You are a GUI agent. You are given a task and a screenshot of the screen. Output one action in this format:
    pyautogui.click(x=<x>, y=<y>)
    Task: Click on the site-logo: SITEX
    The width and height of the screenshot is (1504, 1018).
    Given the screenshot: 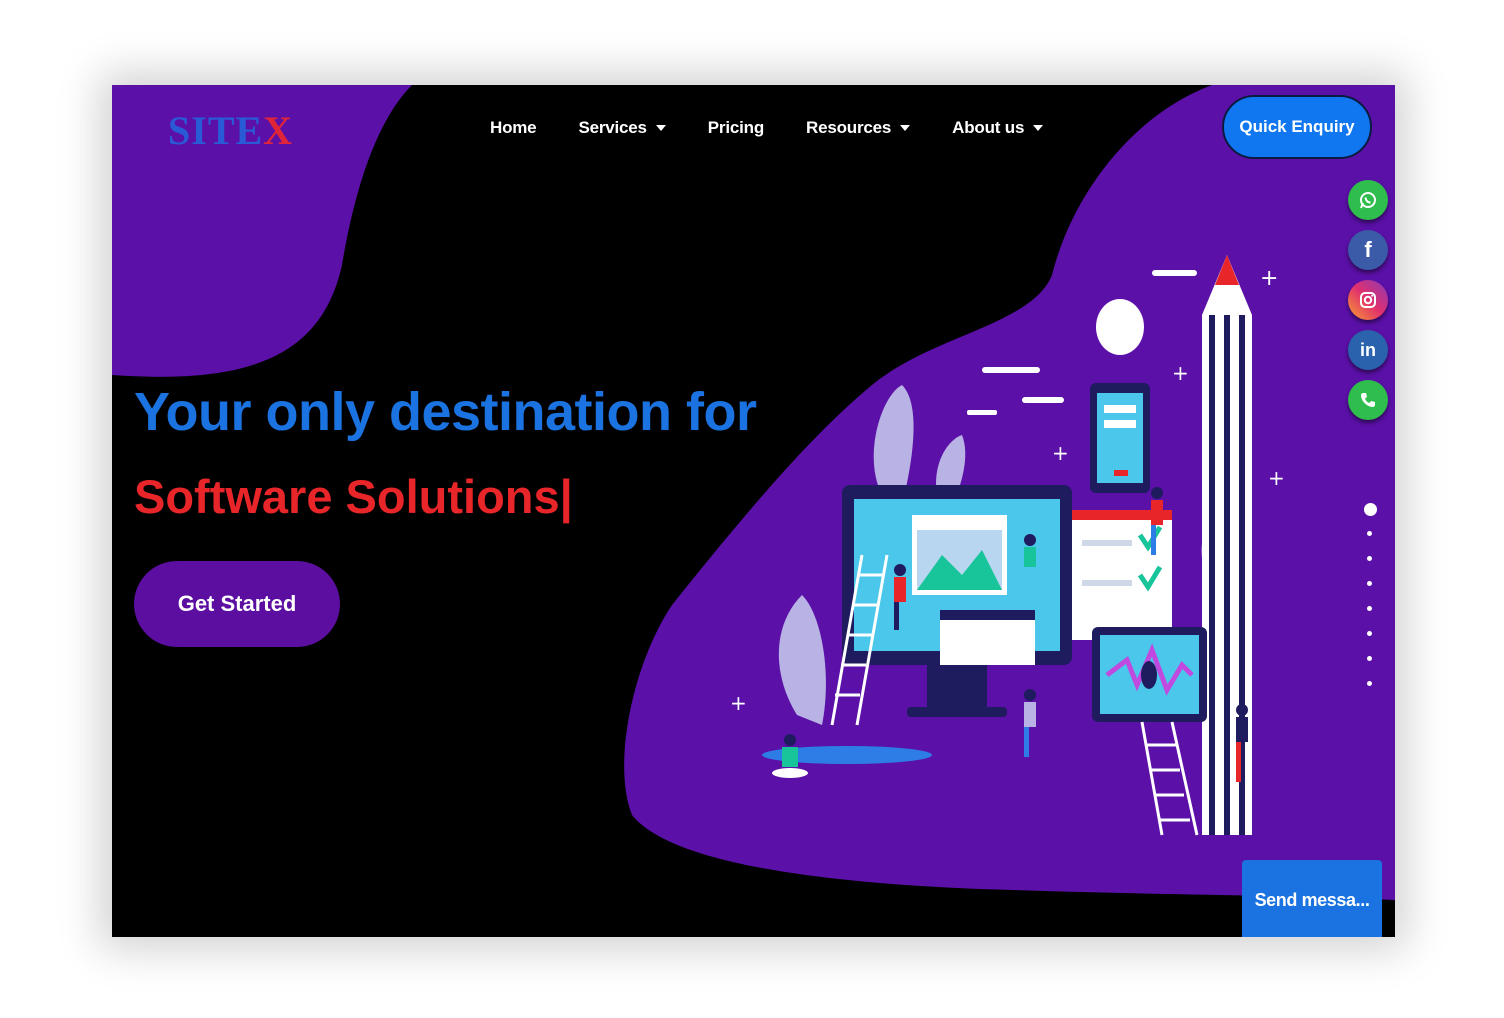 What is the action you would take?
    pyautogui.click(x=230, y=130)
    